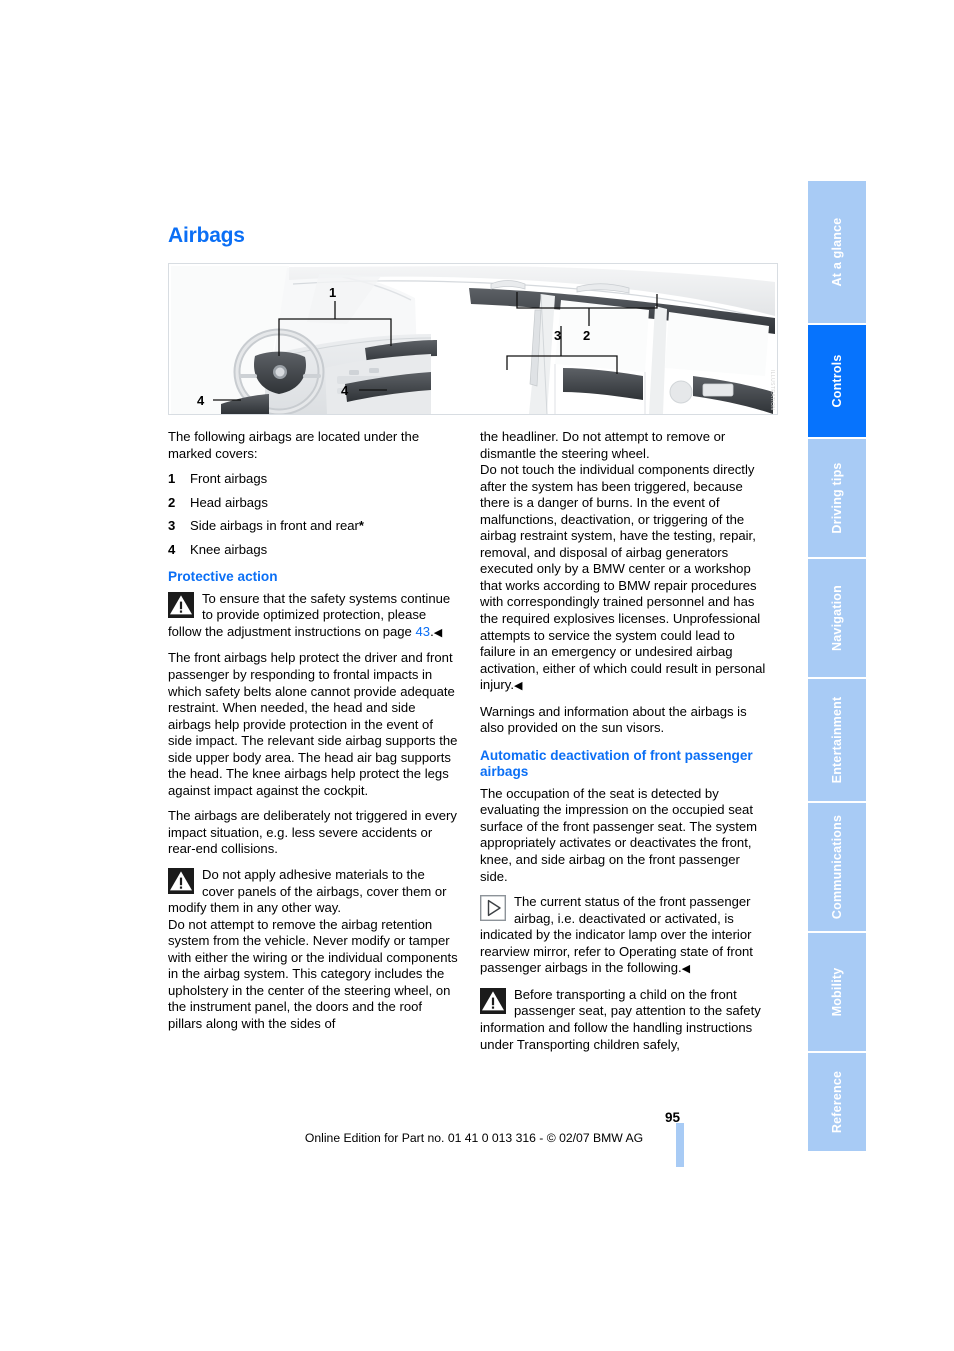  Describe the element at coordinates (172, 479) in the screenshot. I see `list-item-number: 1` at that location.